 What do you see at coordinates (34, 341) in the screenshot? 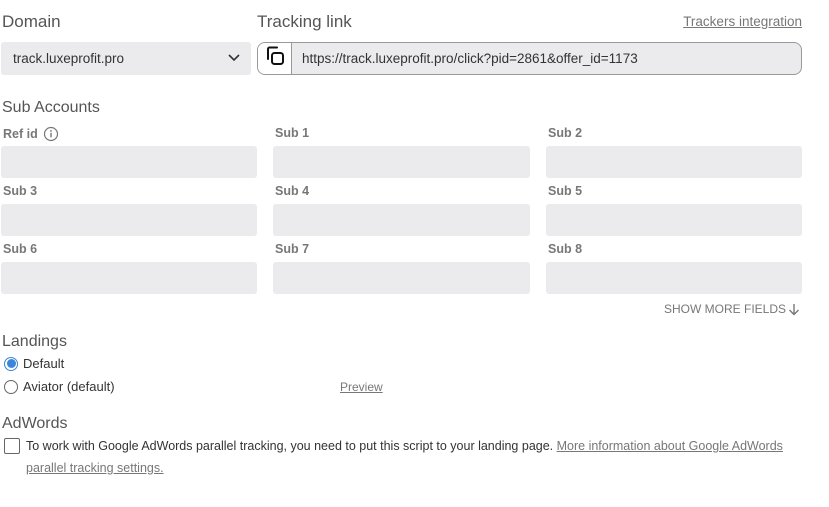
I see `landings-title: Landings` at bounding box center [34, 341].